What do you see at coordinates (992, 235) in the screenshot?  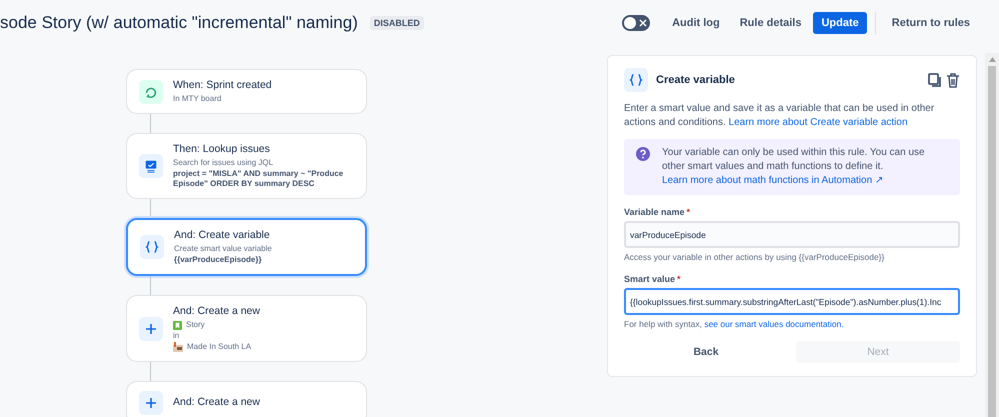 I see `scrollbar` at bounding box center [992, 235].